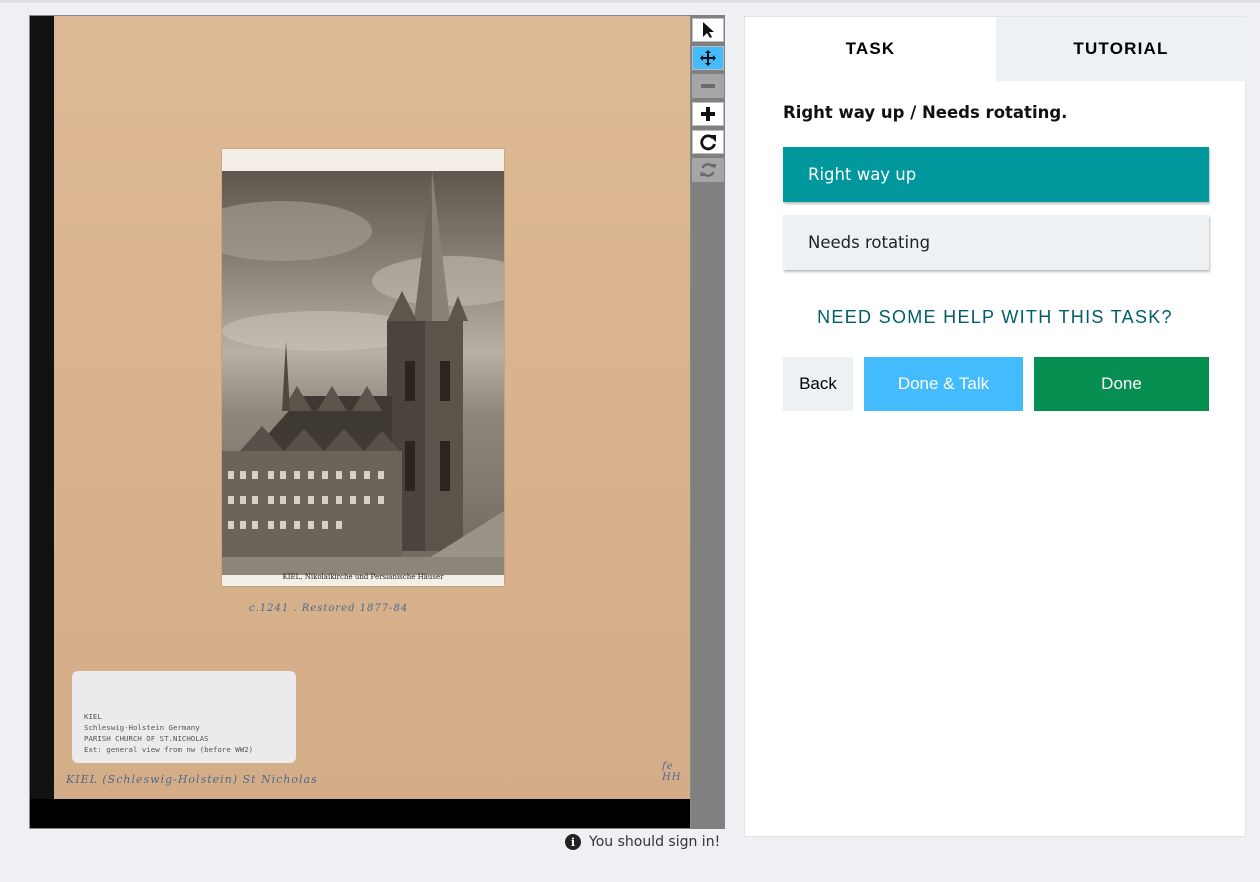 This screenshot has height=882, width=1260. I want to click on signin-text: You should sign in!, so click(655, 842).